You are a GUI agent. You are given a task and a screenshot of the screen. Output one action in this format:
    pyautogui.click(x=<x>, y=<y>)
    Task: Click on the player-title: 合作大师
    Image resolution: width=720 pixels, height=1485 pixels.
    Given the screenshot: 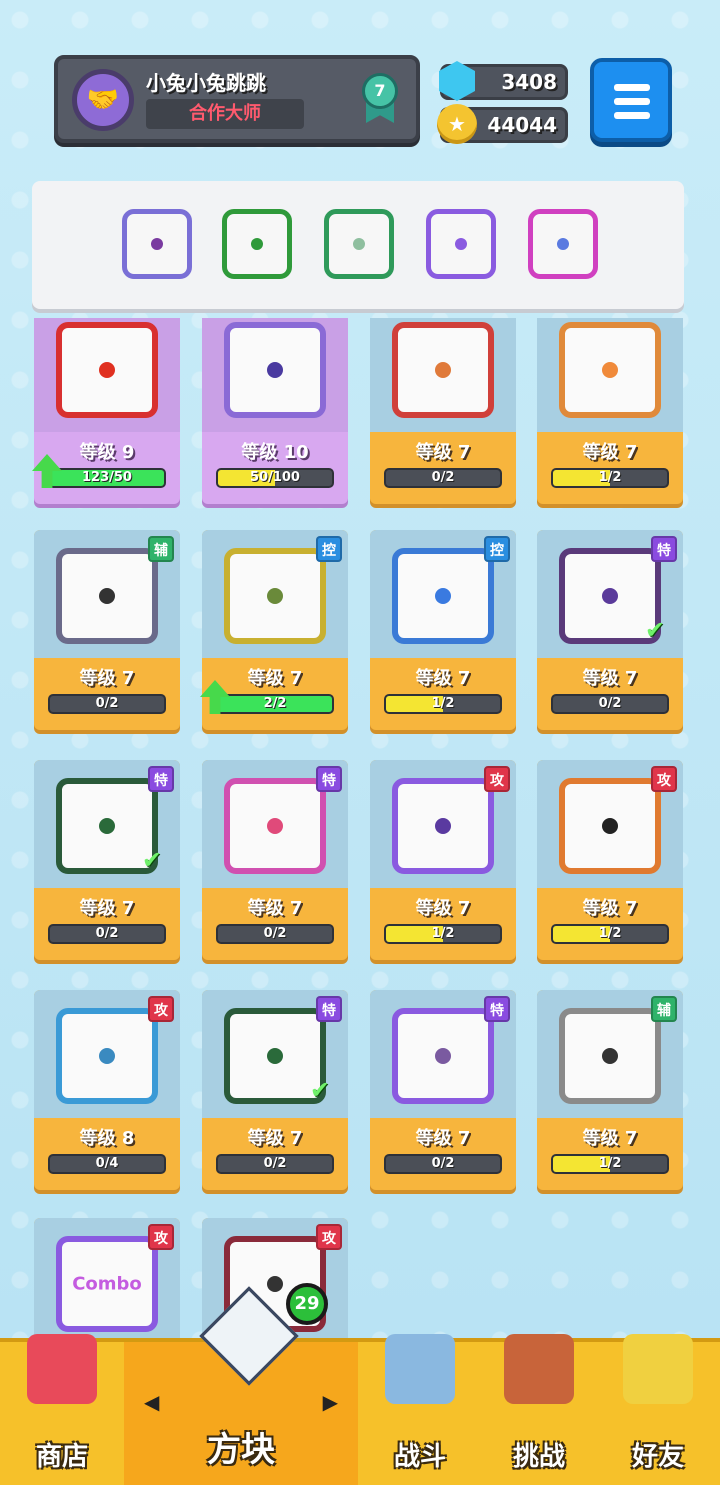 What is the action you would take?
    pyautogui.click(x=225, y=114)
    